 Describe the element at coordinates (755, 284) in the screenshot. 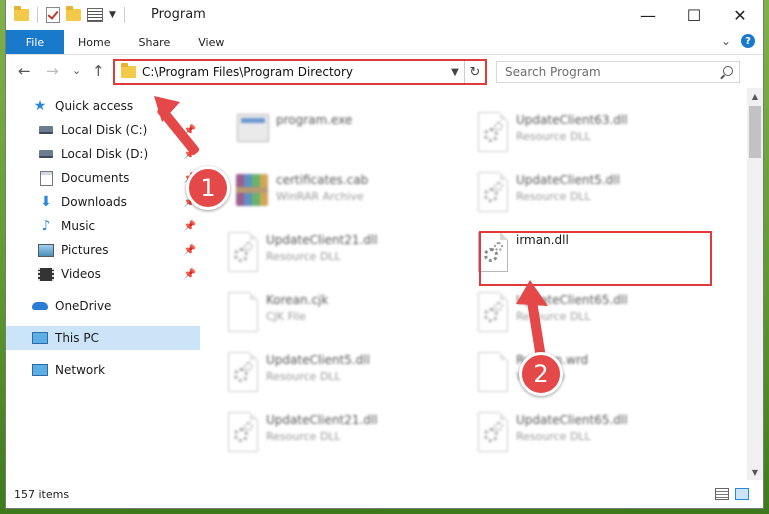

I see `vertical-scrollbar: ▲ ▼` at that location.